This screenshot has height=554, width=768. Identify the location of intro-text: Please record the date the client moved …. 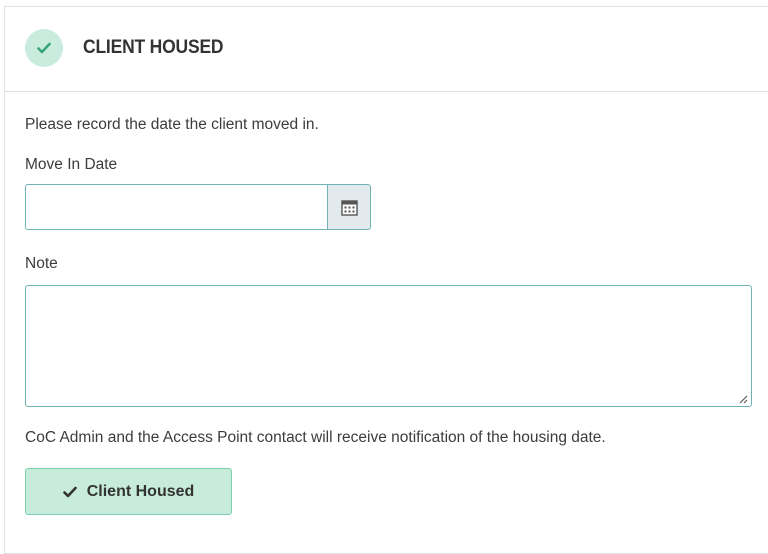
(172, 124).